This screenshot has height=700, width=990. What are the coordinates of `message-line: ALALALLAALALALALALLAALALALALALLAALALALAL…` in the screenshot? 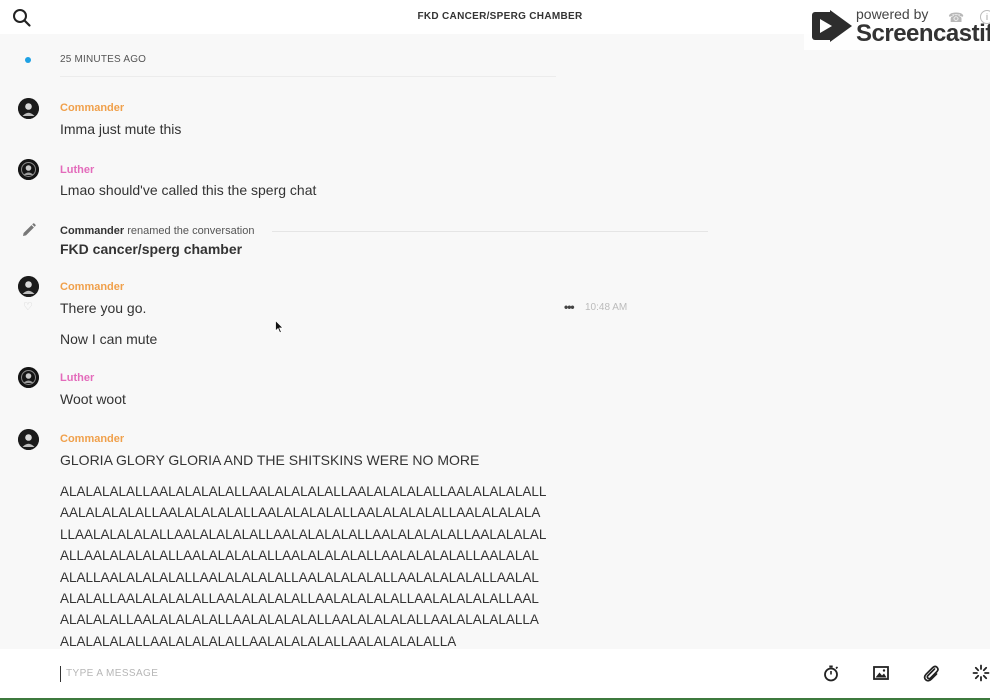 It's located at (299, 599).